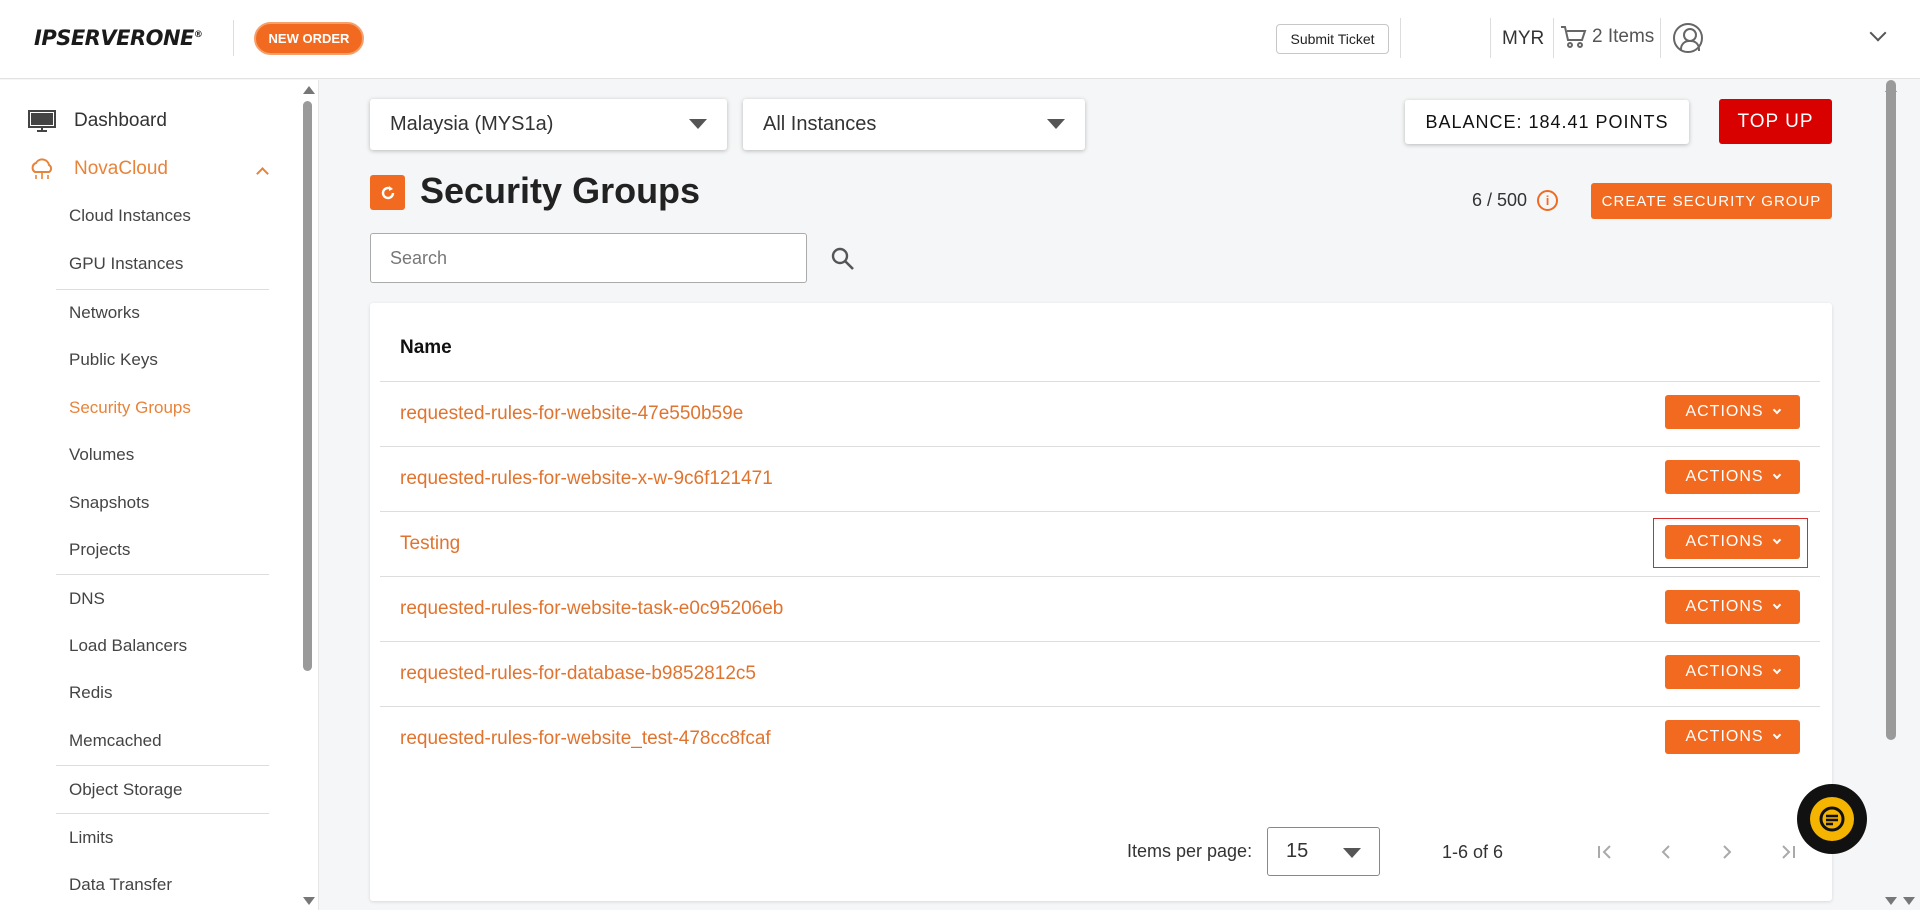 The image size is (1920, 910). Describe the element at coordinates (1891, 410) in the screenshot. I see `main-scrollbar` at that location.